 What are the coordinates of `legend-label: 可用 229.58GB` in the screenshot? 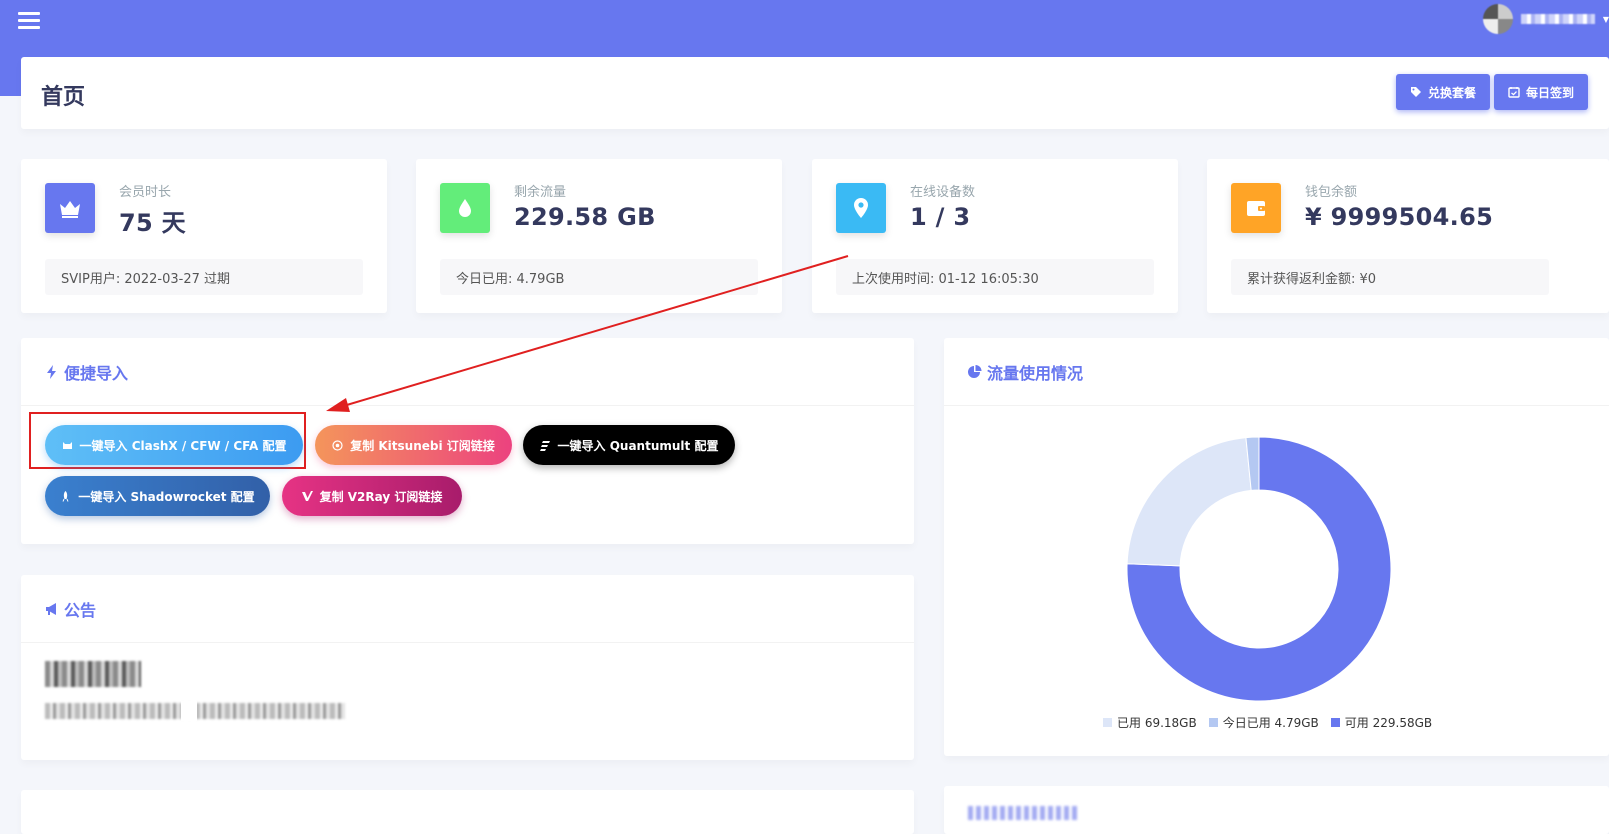 It's located at (1388, 723).